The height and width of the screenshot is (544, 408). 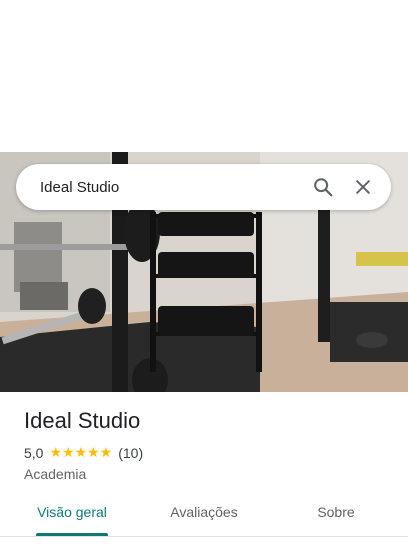 What do you see at coordinates (159, 187) in the screenshot?
I see `search-input: Ideal Studio` at bounding box center [159, 187].